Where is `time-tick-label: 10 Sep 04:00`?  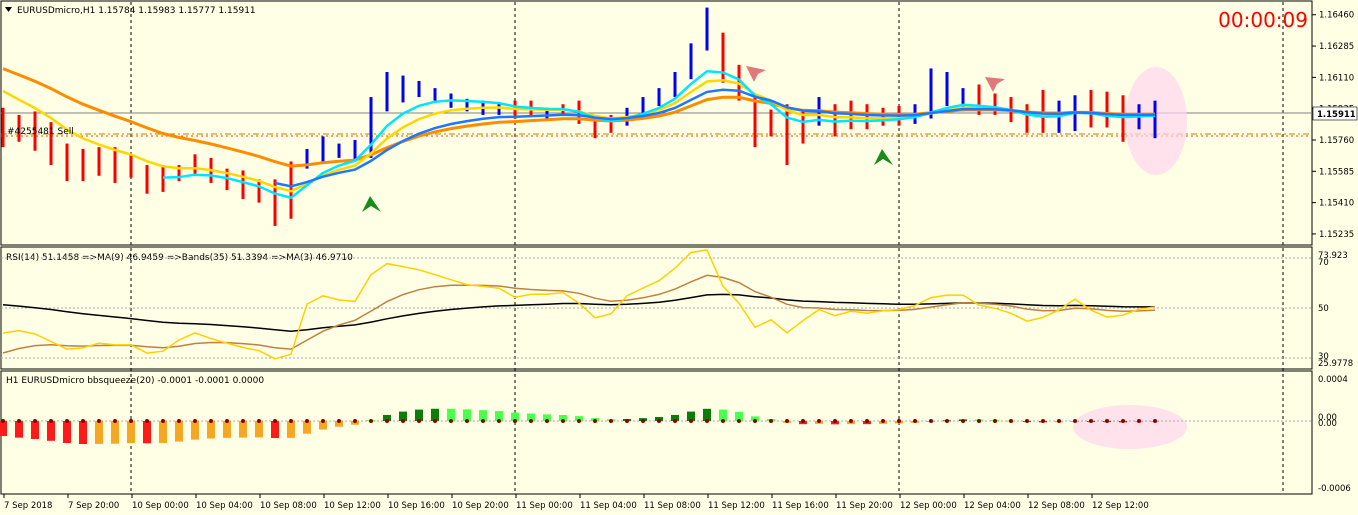 time-tick-label: 10 Sep 04:00 is located at coordinates (224, 506).